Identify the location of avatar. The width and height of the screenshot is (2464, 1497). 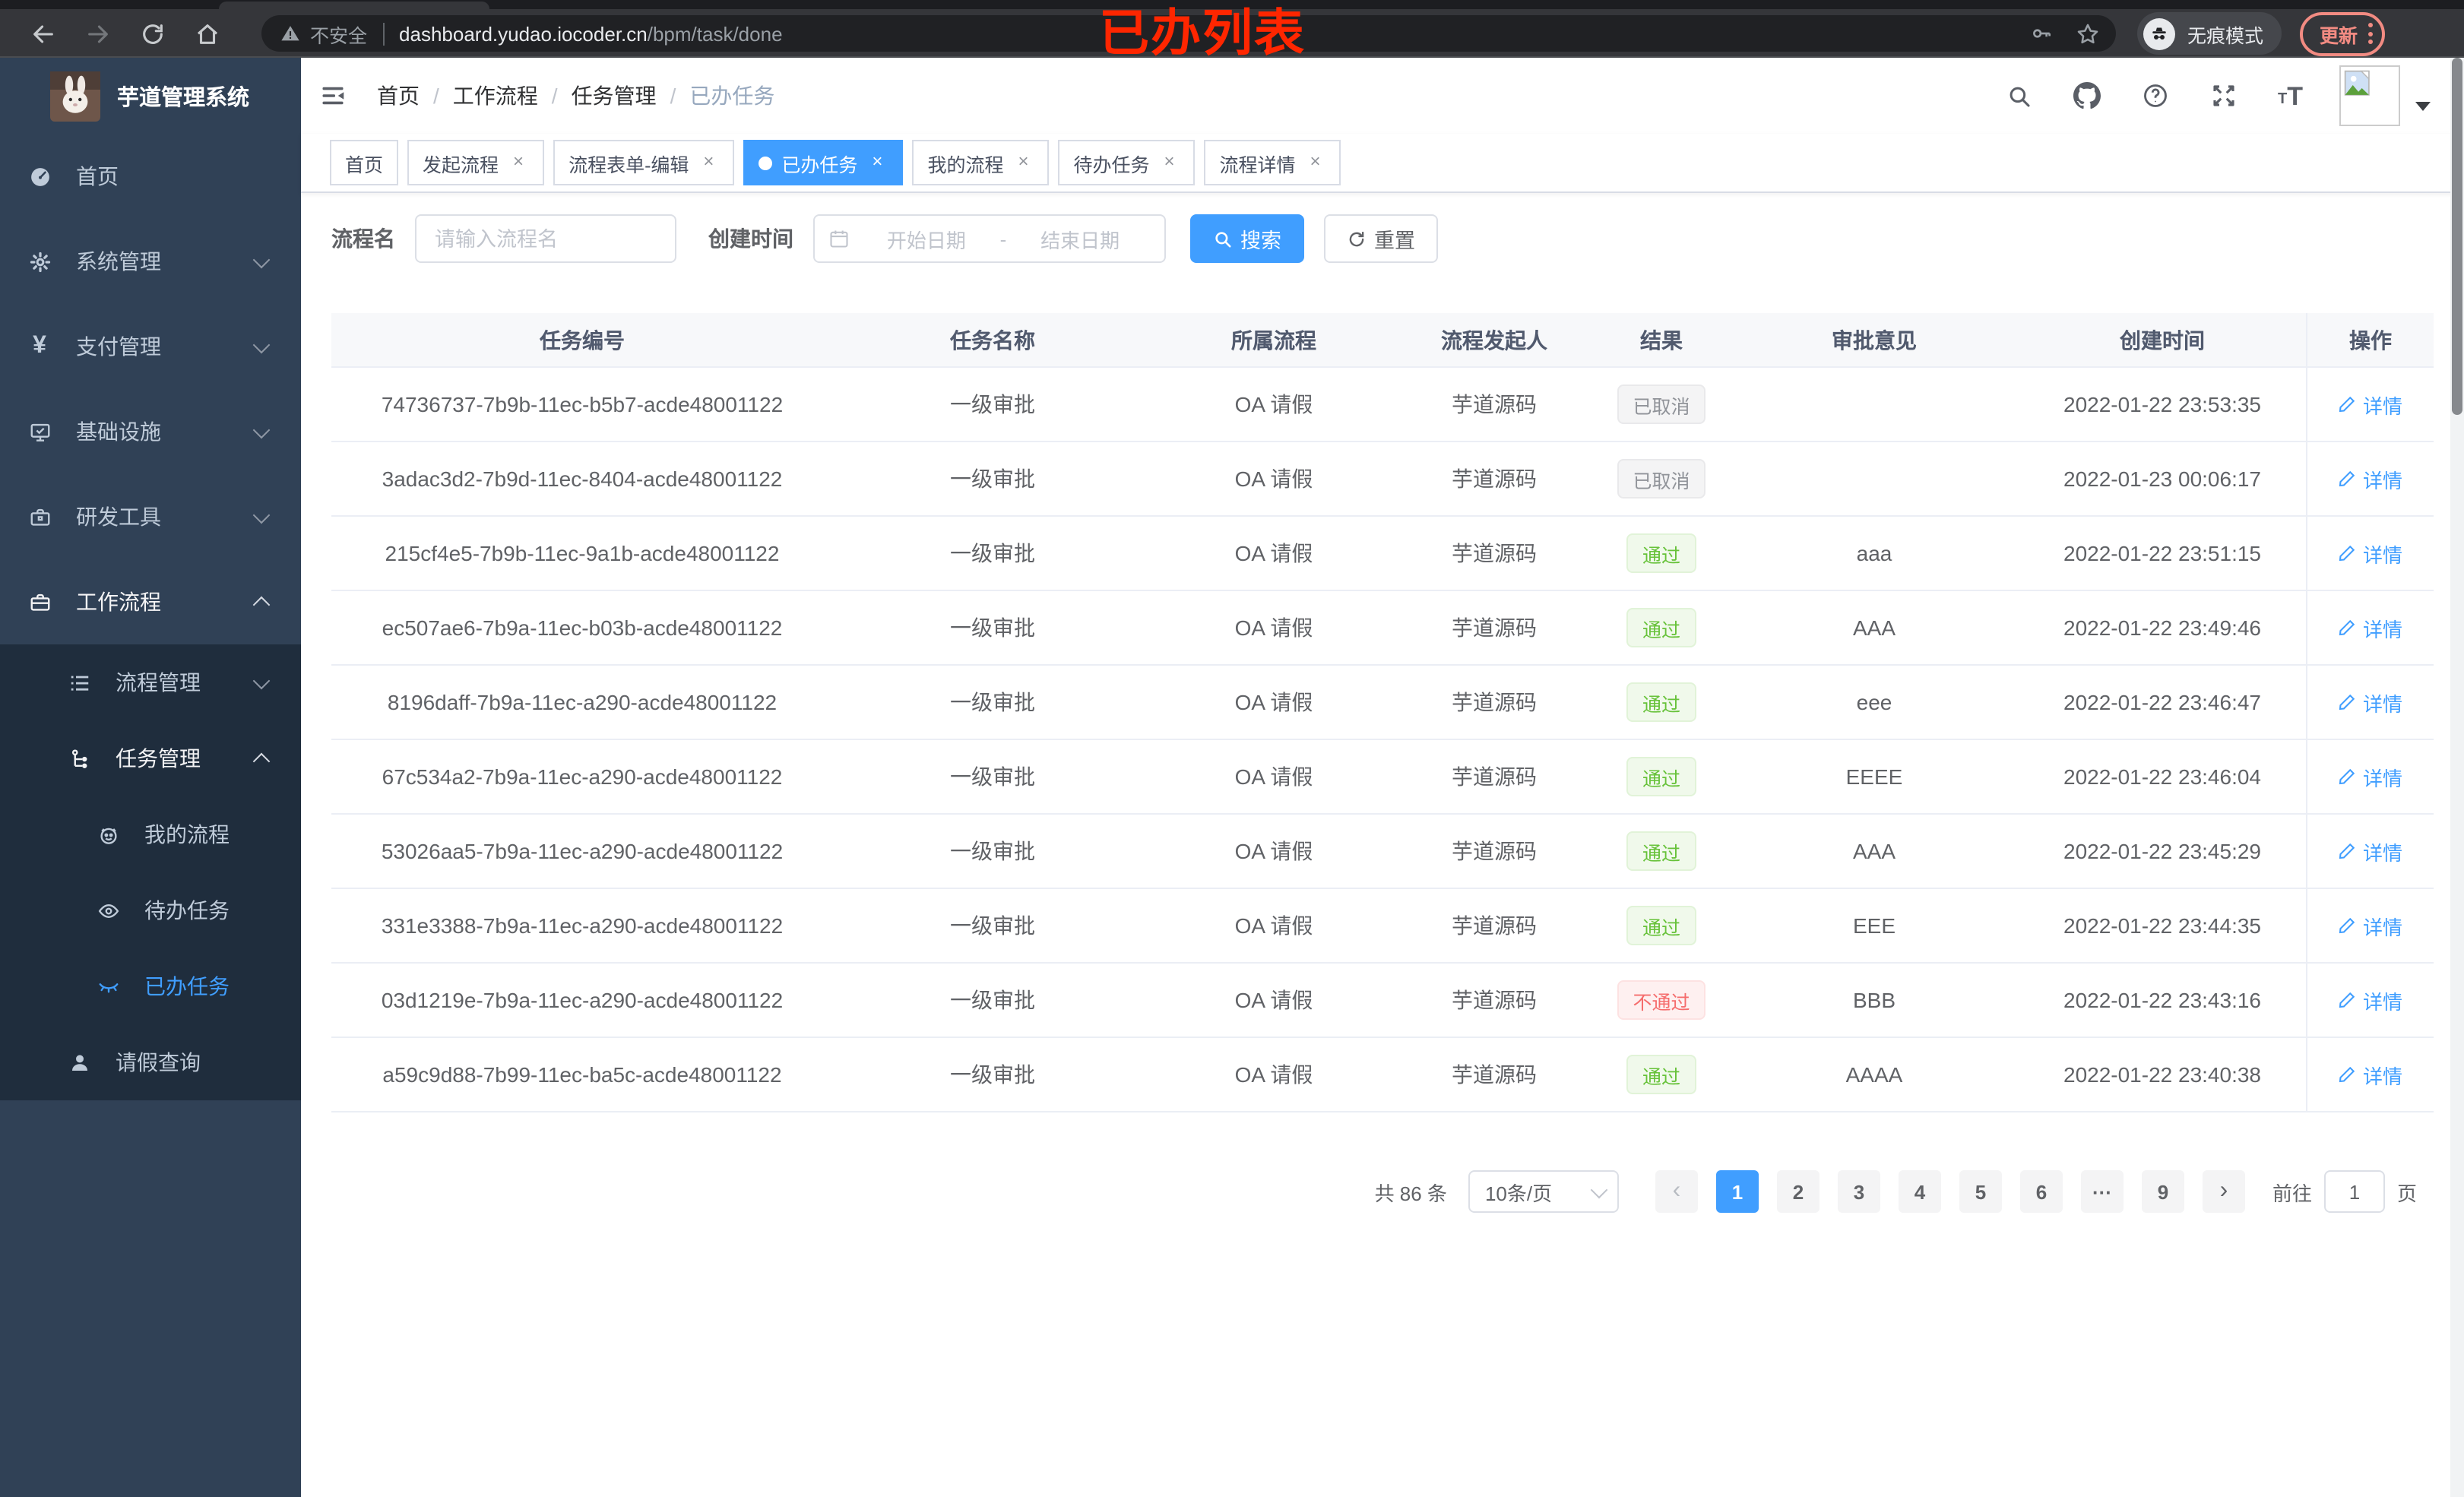
(2369, 95).